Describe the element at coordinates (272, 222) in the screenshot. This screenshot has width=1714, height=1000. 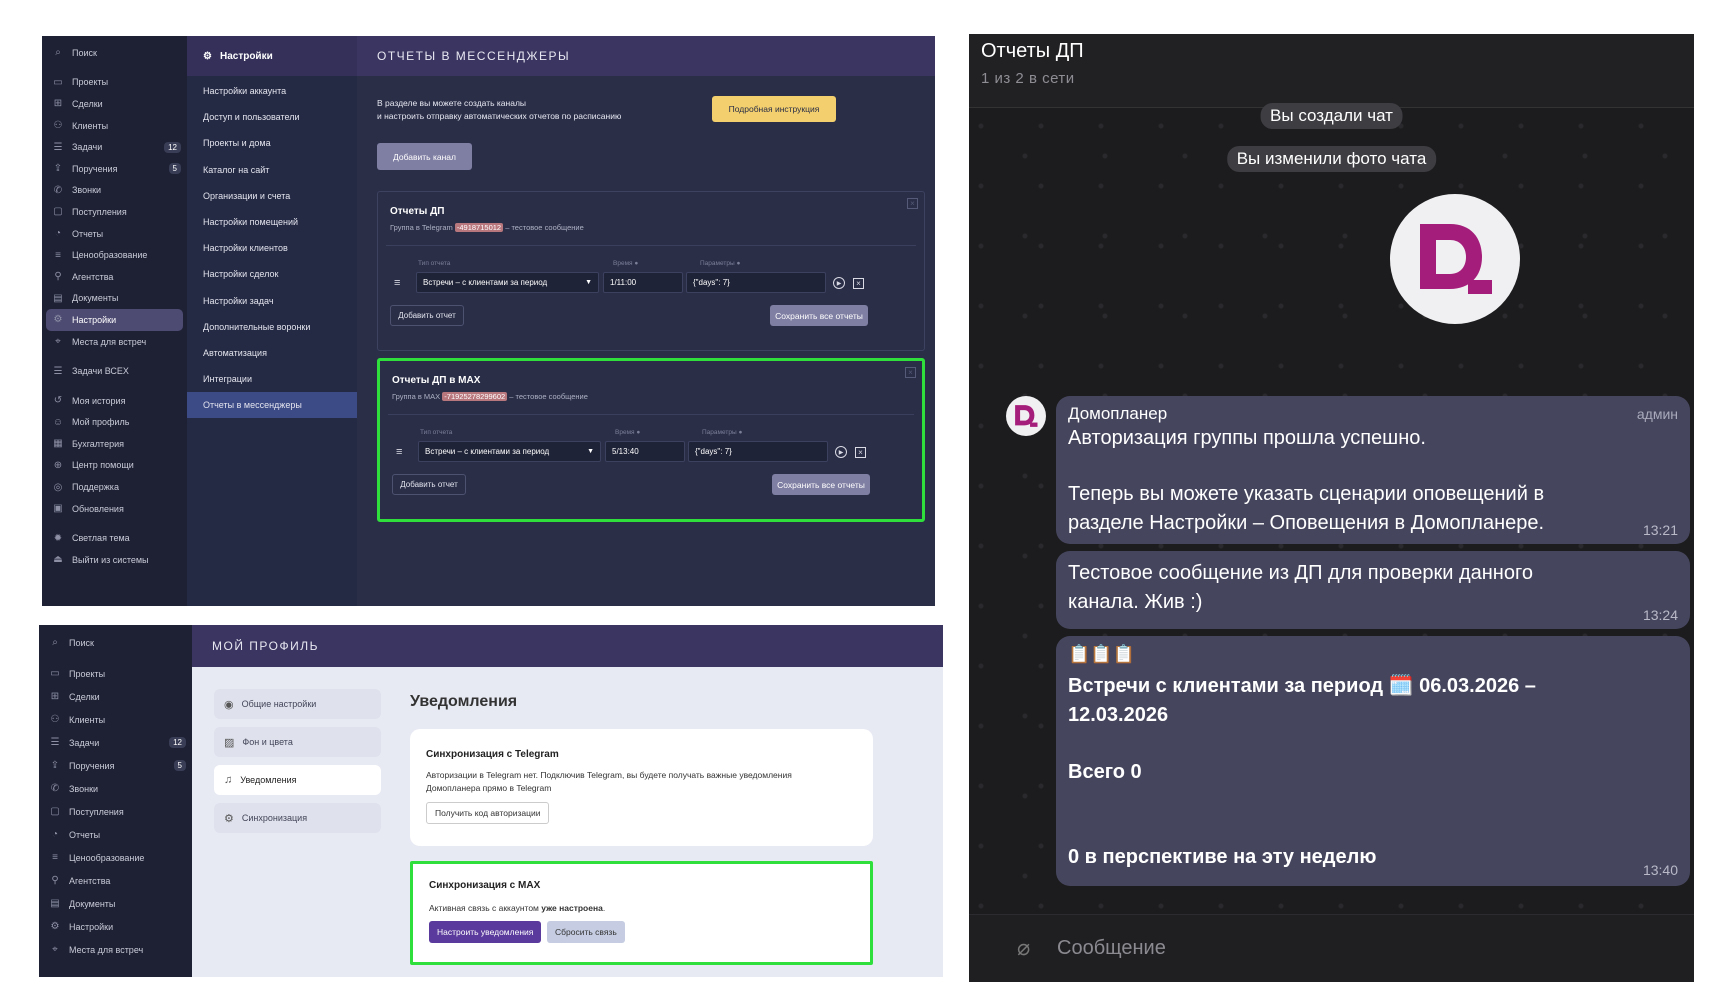
I see `settings-menu-item: Настройки помещений` at that location.